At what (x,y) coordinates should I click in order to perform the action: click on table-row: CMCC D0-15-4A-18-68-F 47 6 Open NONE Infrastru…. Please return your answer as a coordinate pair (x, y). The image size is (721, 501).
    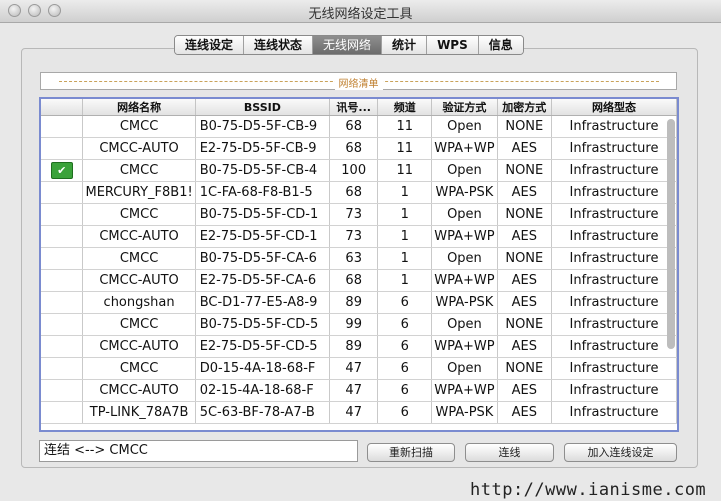
    Looking at the image, I should click on (359, 368).